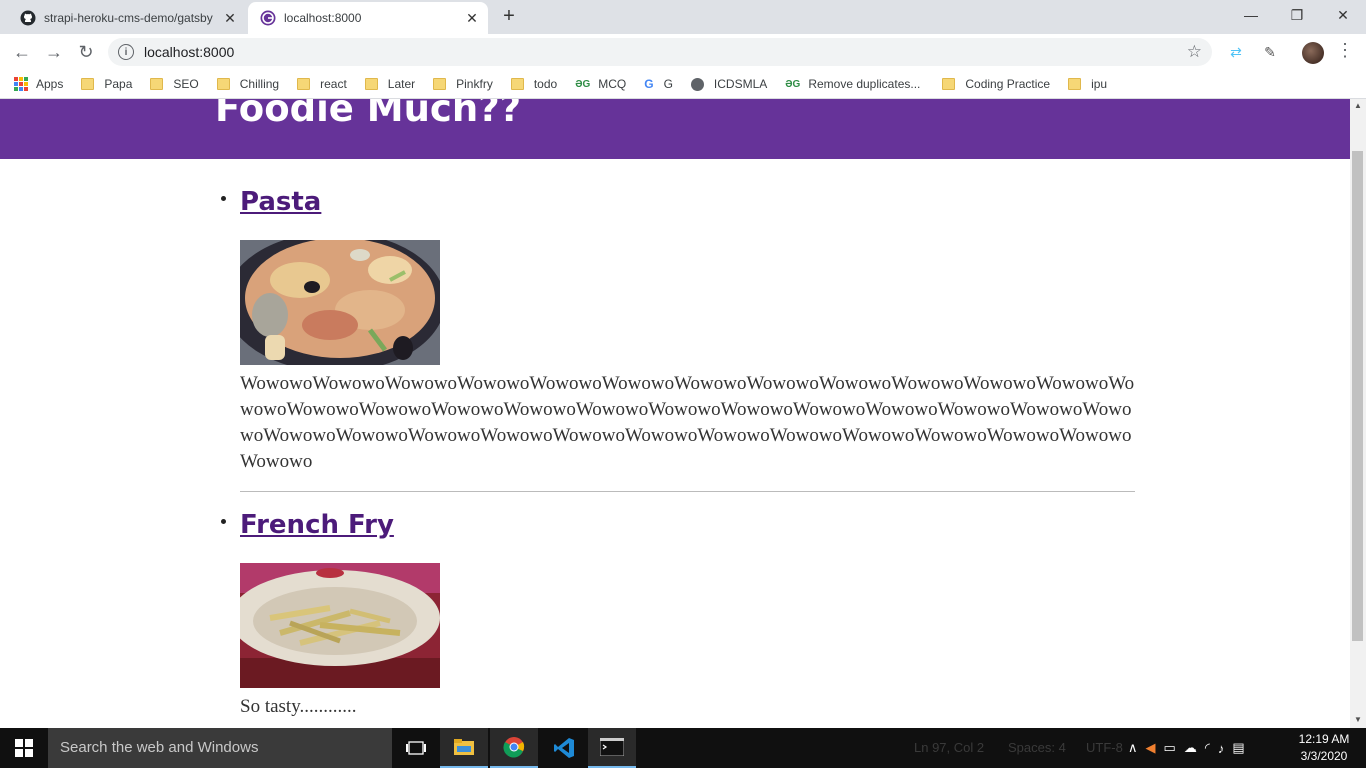  I want to click on onedrive-icon: ☁, so click(1190, 748).